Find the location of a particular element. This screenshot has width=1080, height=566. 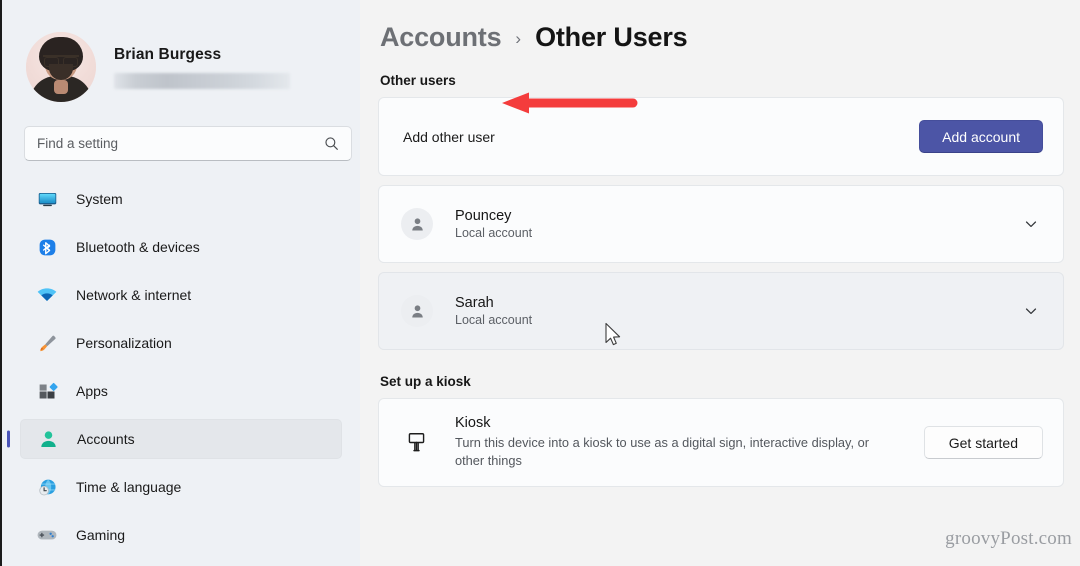

profile-section: Brian Burgess is located at coordinates (181, 56).